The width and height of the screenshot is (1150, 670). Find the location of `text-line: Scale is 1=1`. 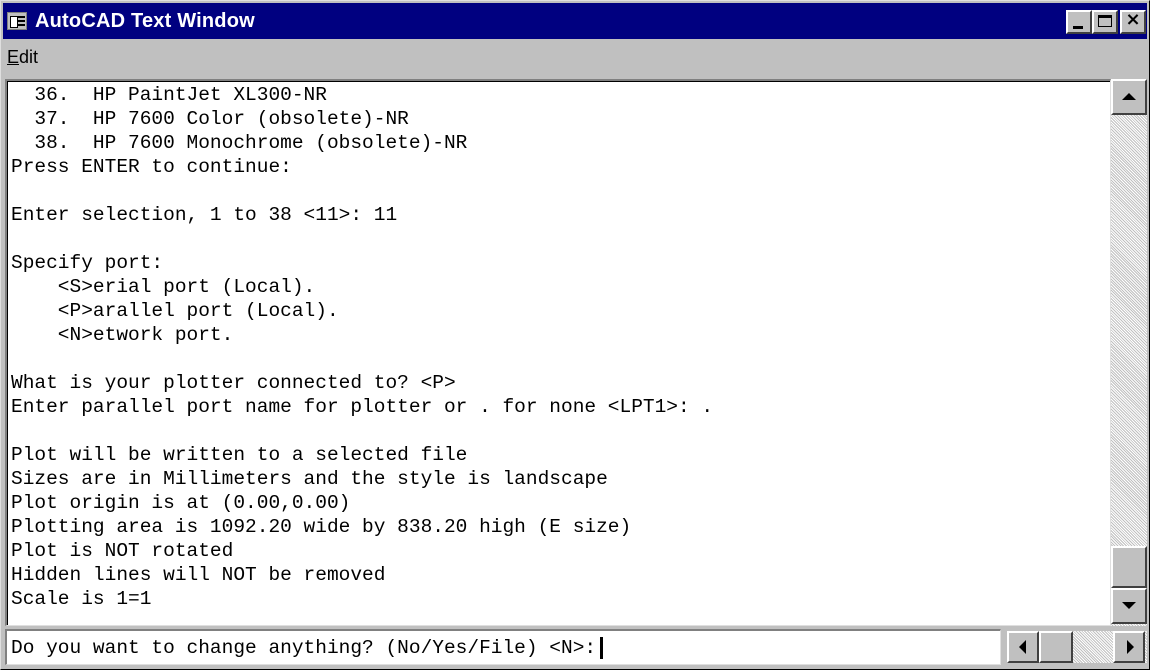

text-line: Scale is 1=1 is located at coordinates (81, 599).